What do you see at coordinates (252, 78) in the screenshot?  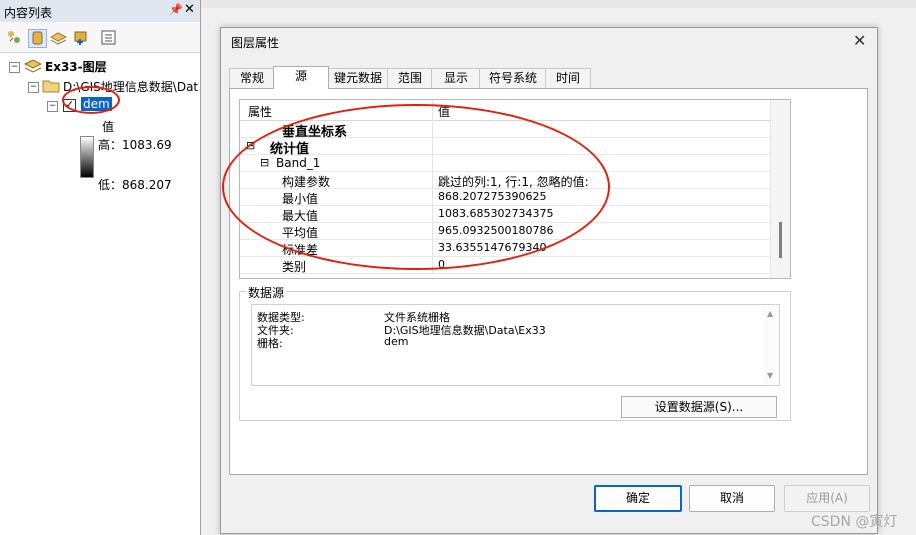 I see `tab-general: 常规` at bounding box center [252, 78].